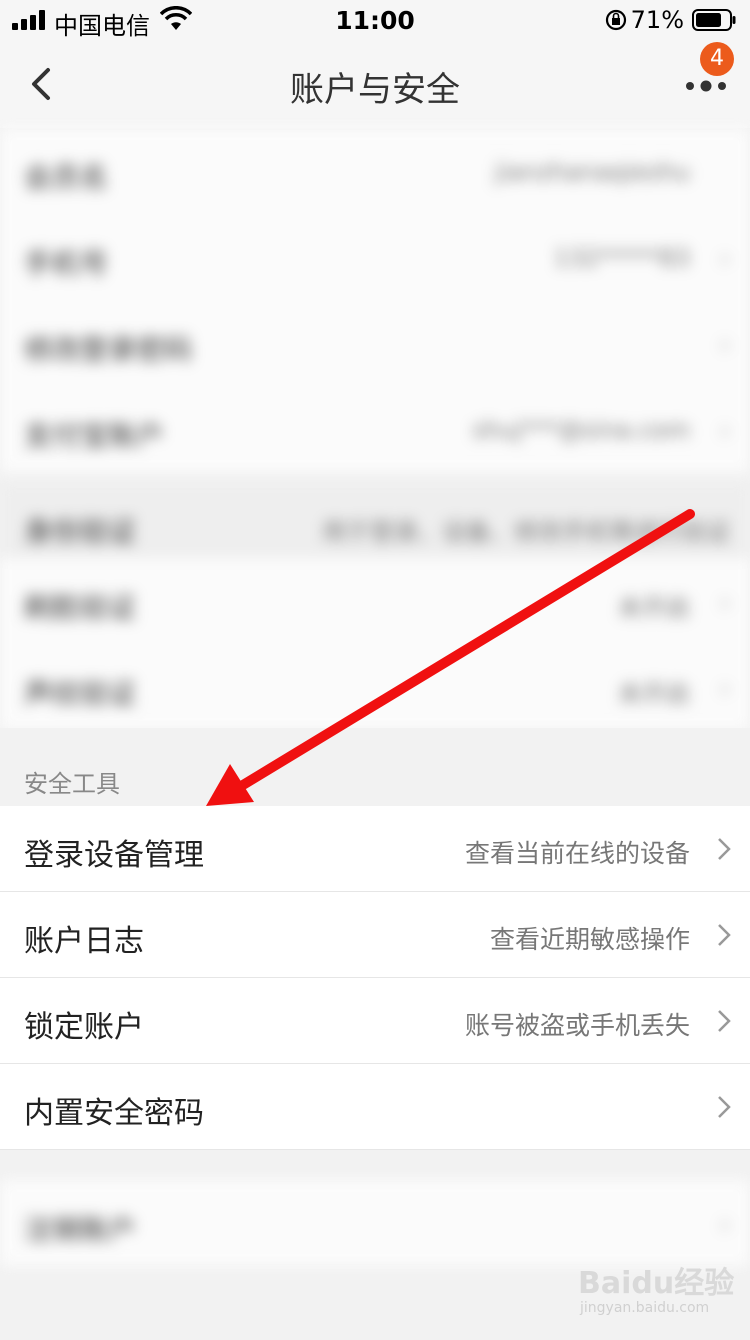  What do you see at coordinates (114, 1113) in the screenshot?
I see `menu-item-label: 内置安全密码` at bounding box center [114, 1113].